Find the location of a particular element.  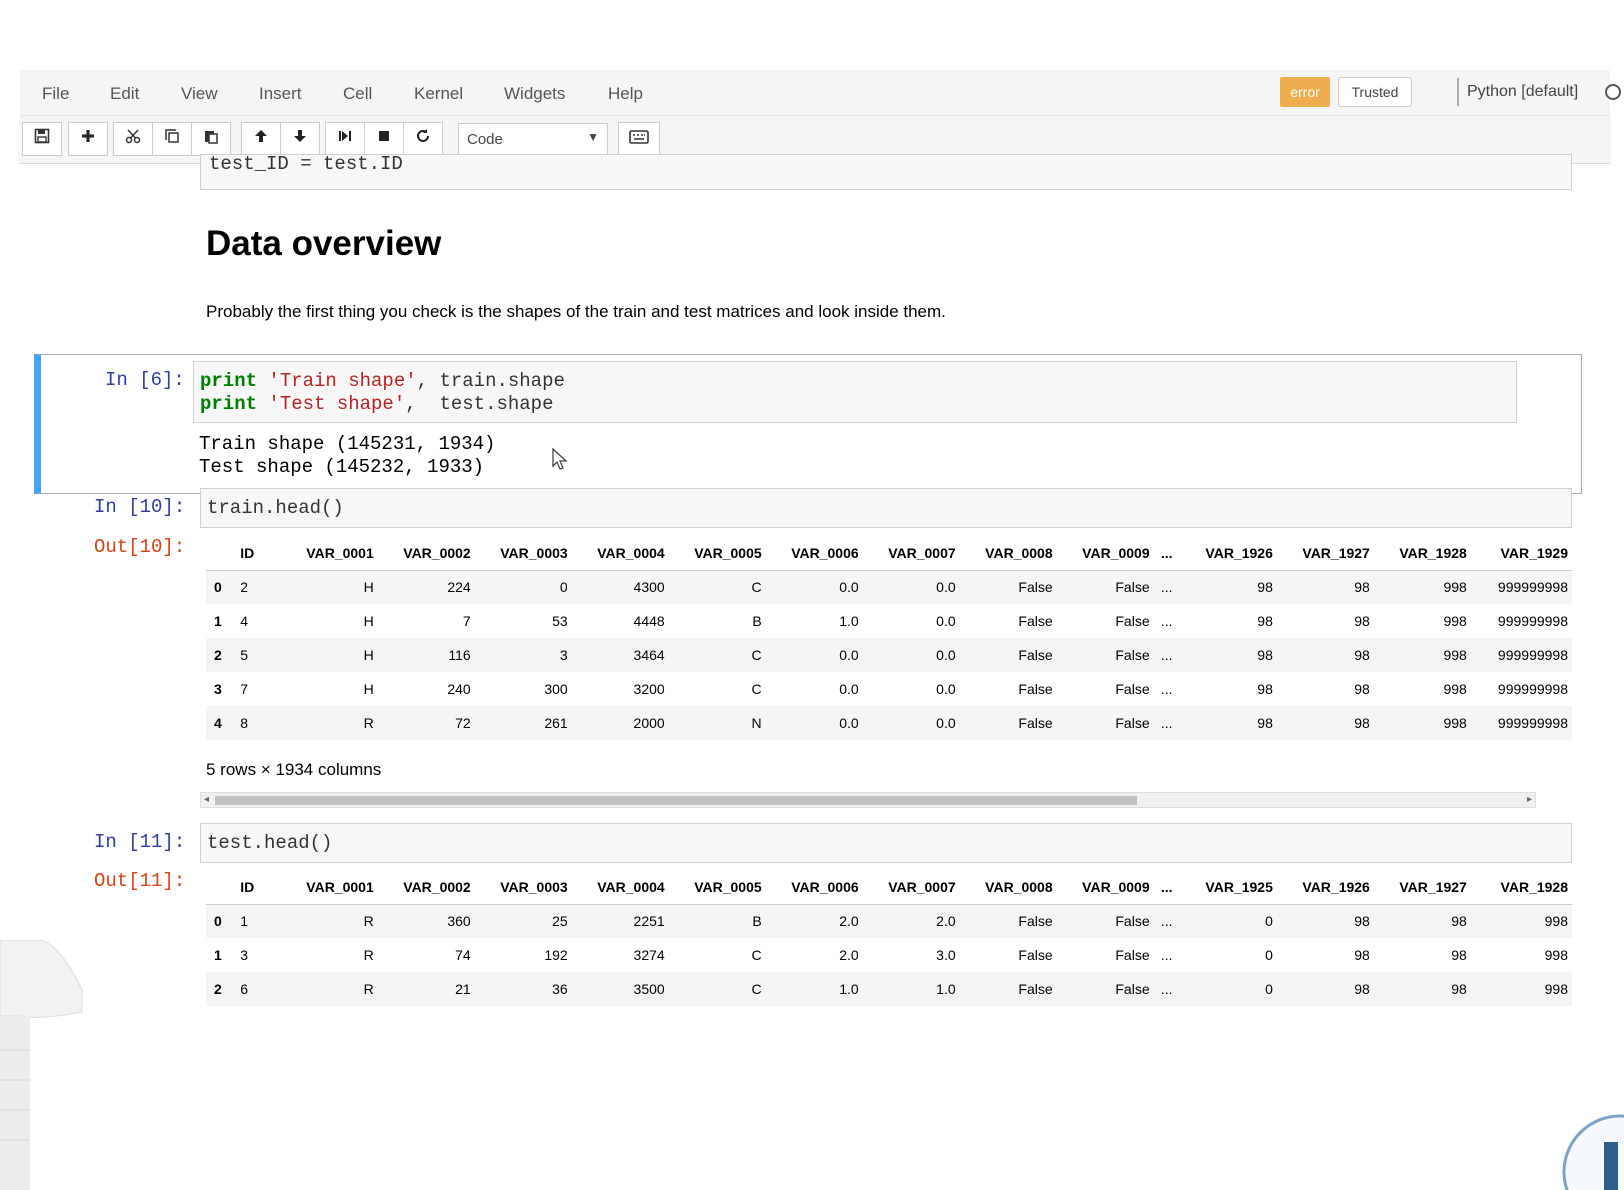

column-header: VAR_0003 is located at coordinates (523, 553).